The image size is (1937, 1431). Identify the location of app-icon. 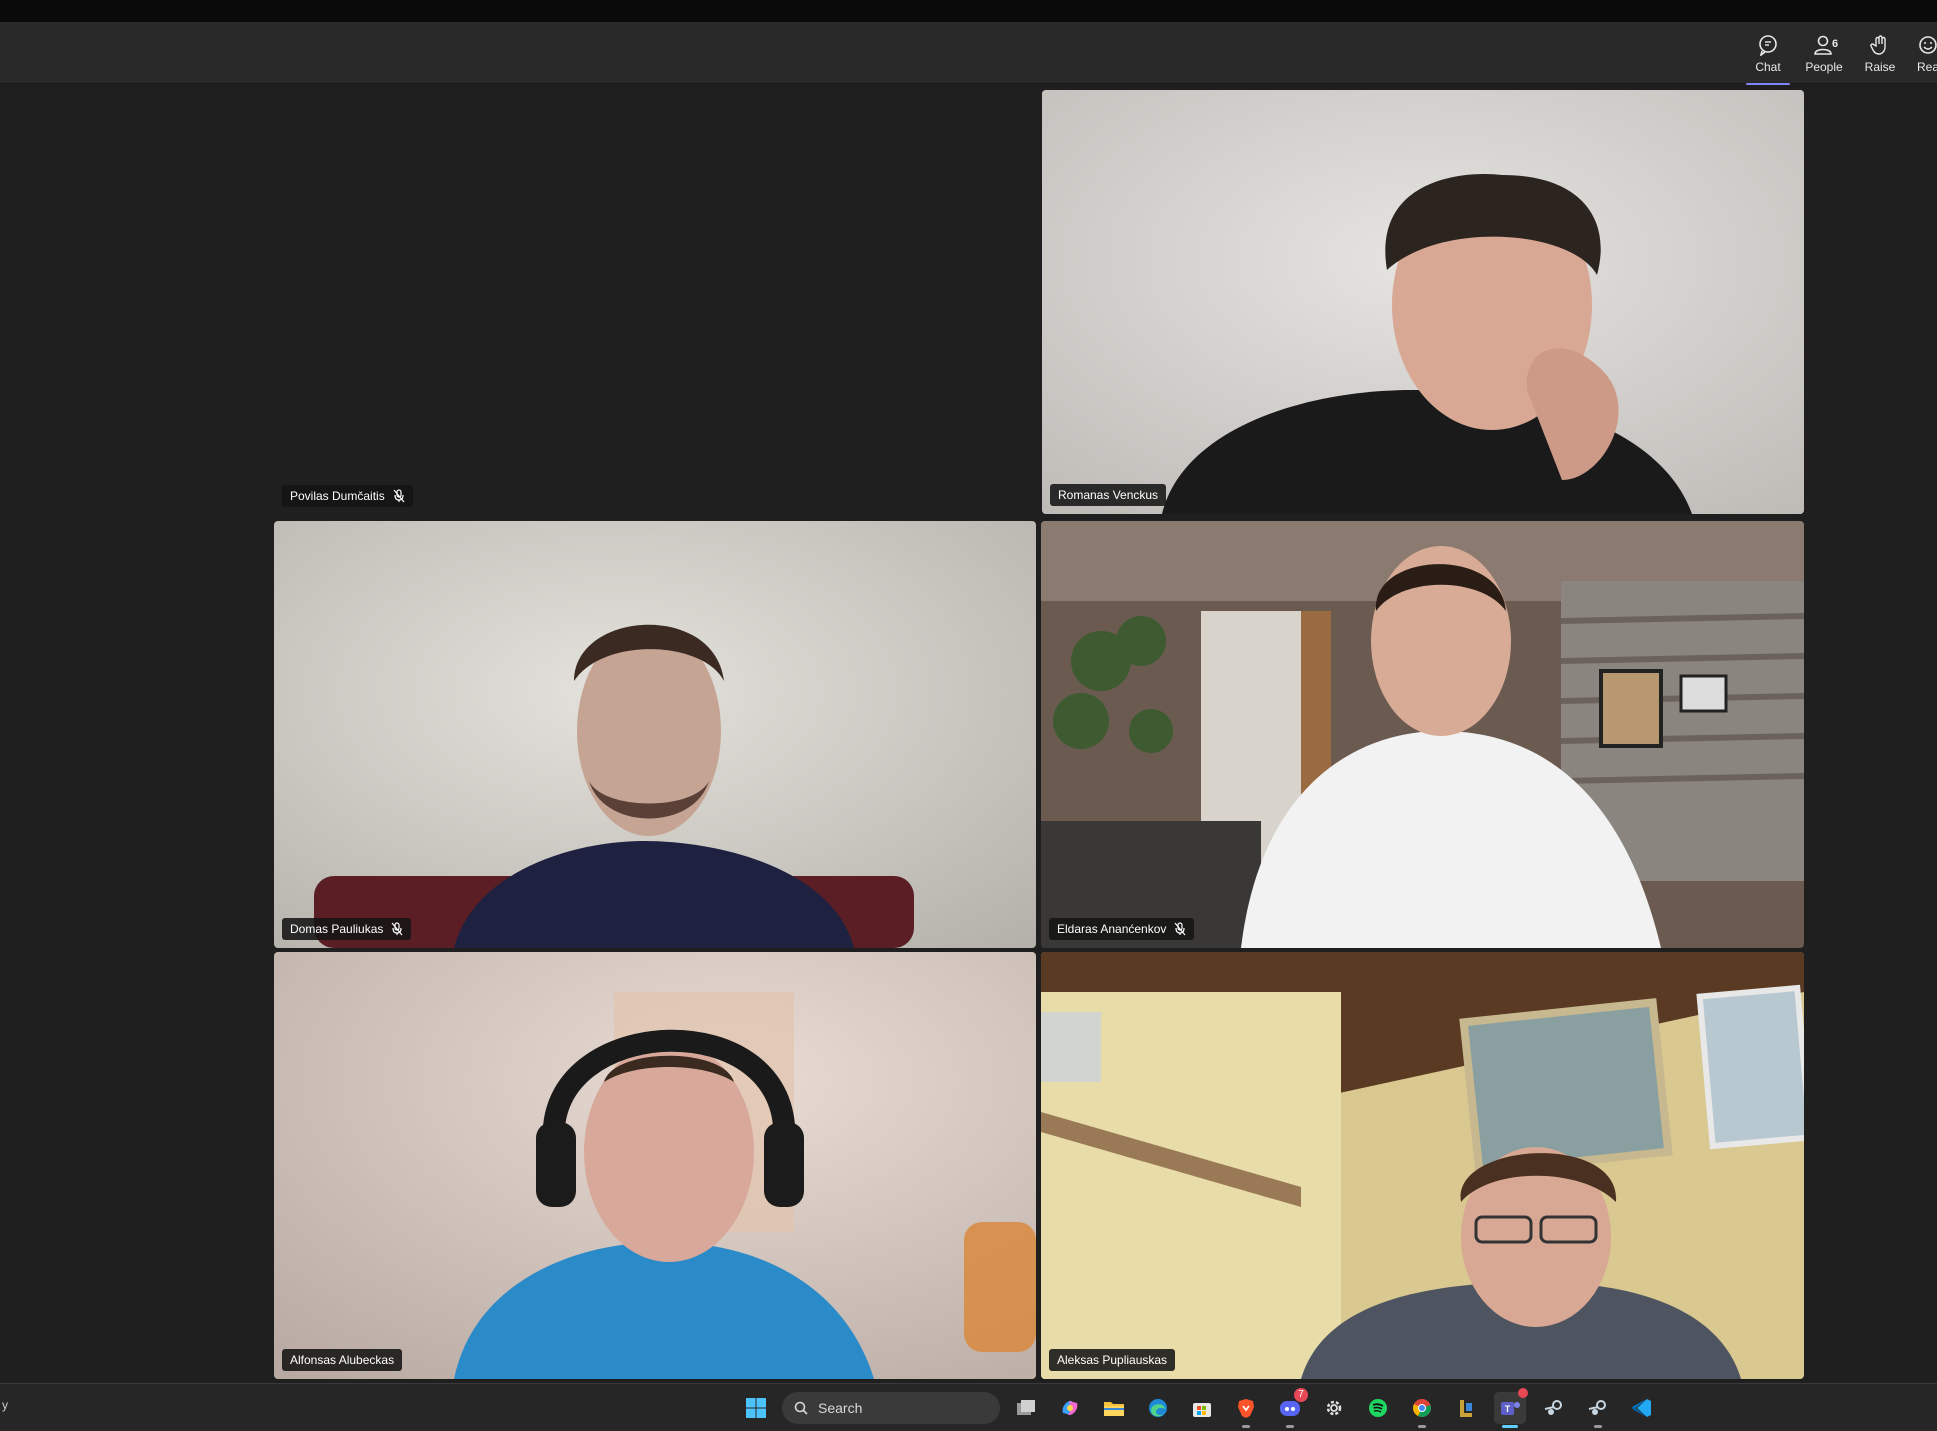
(1466, 1408).